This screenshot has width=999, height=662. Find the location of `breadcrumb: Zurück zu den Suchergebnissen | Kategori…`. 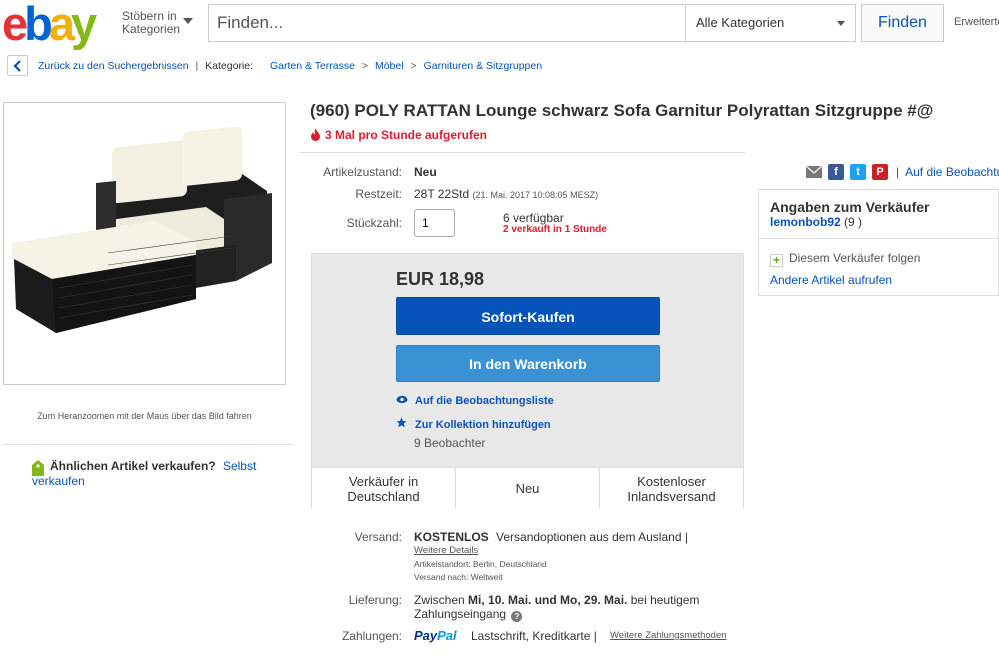

breadcrumb: Zurück zu den Suchergebnissen | Kategori… is located at coordinates (290, 66).